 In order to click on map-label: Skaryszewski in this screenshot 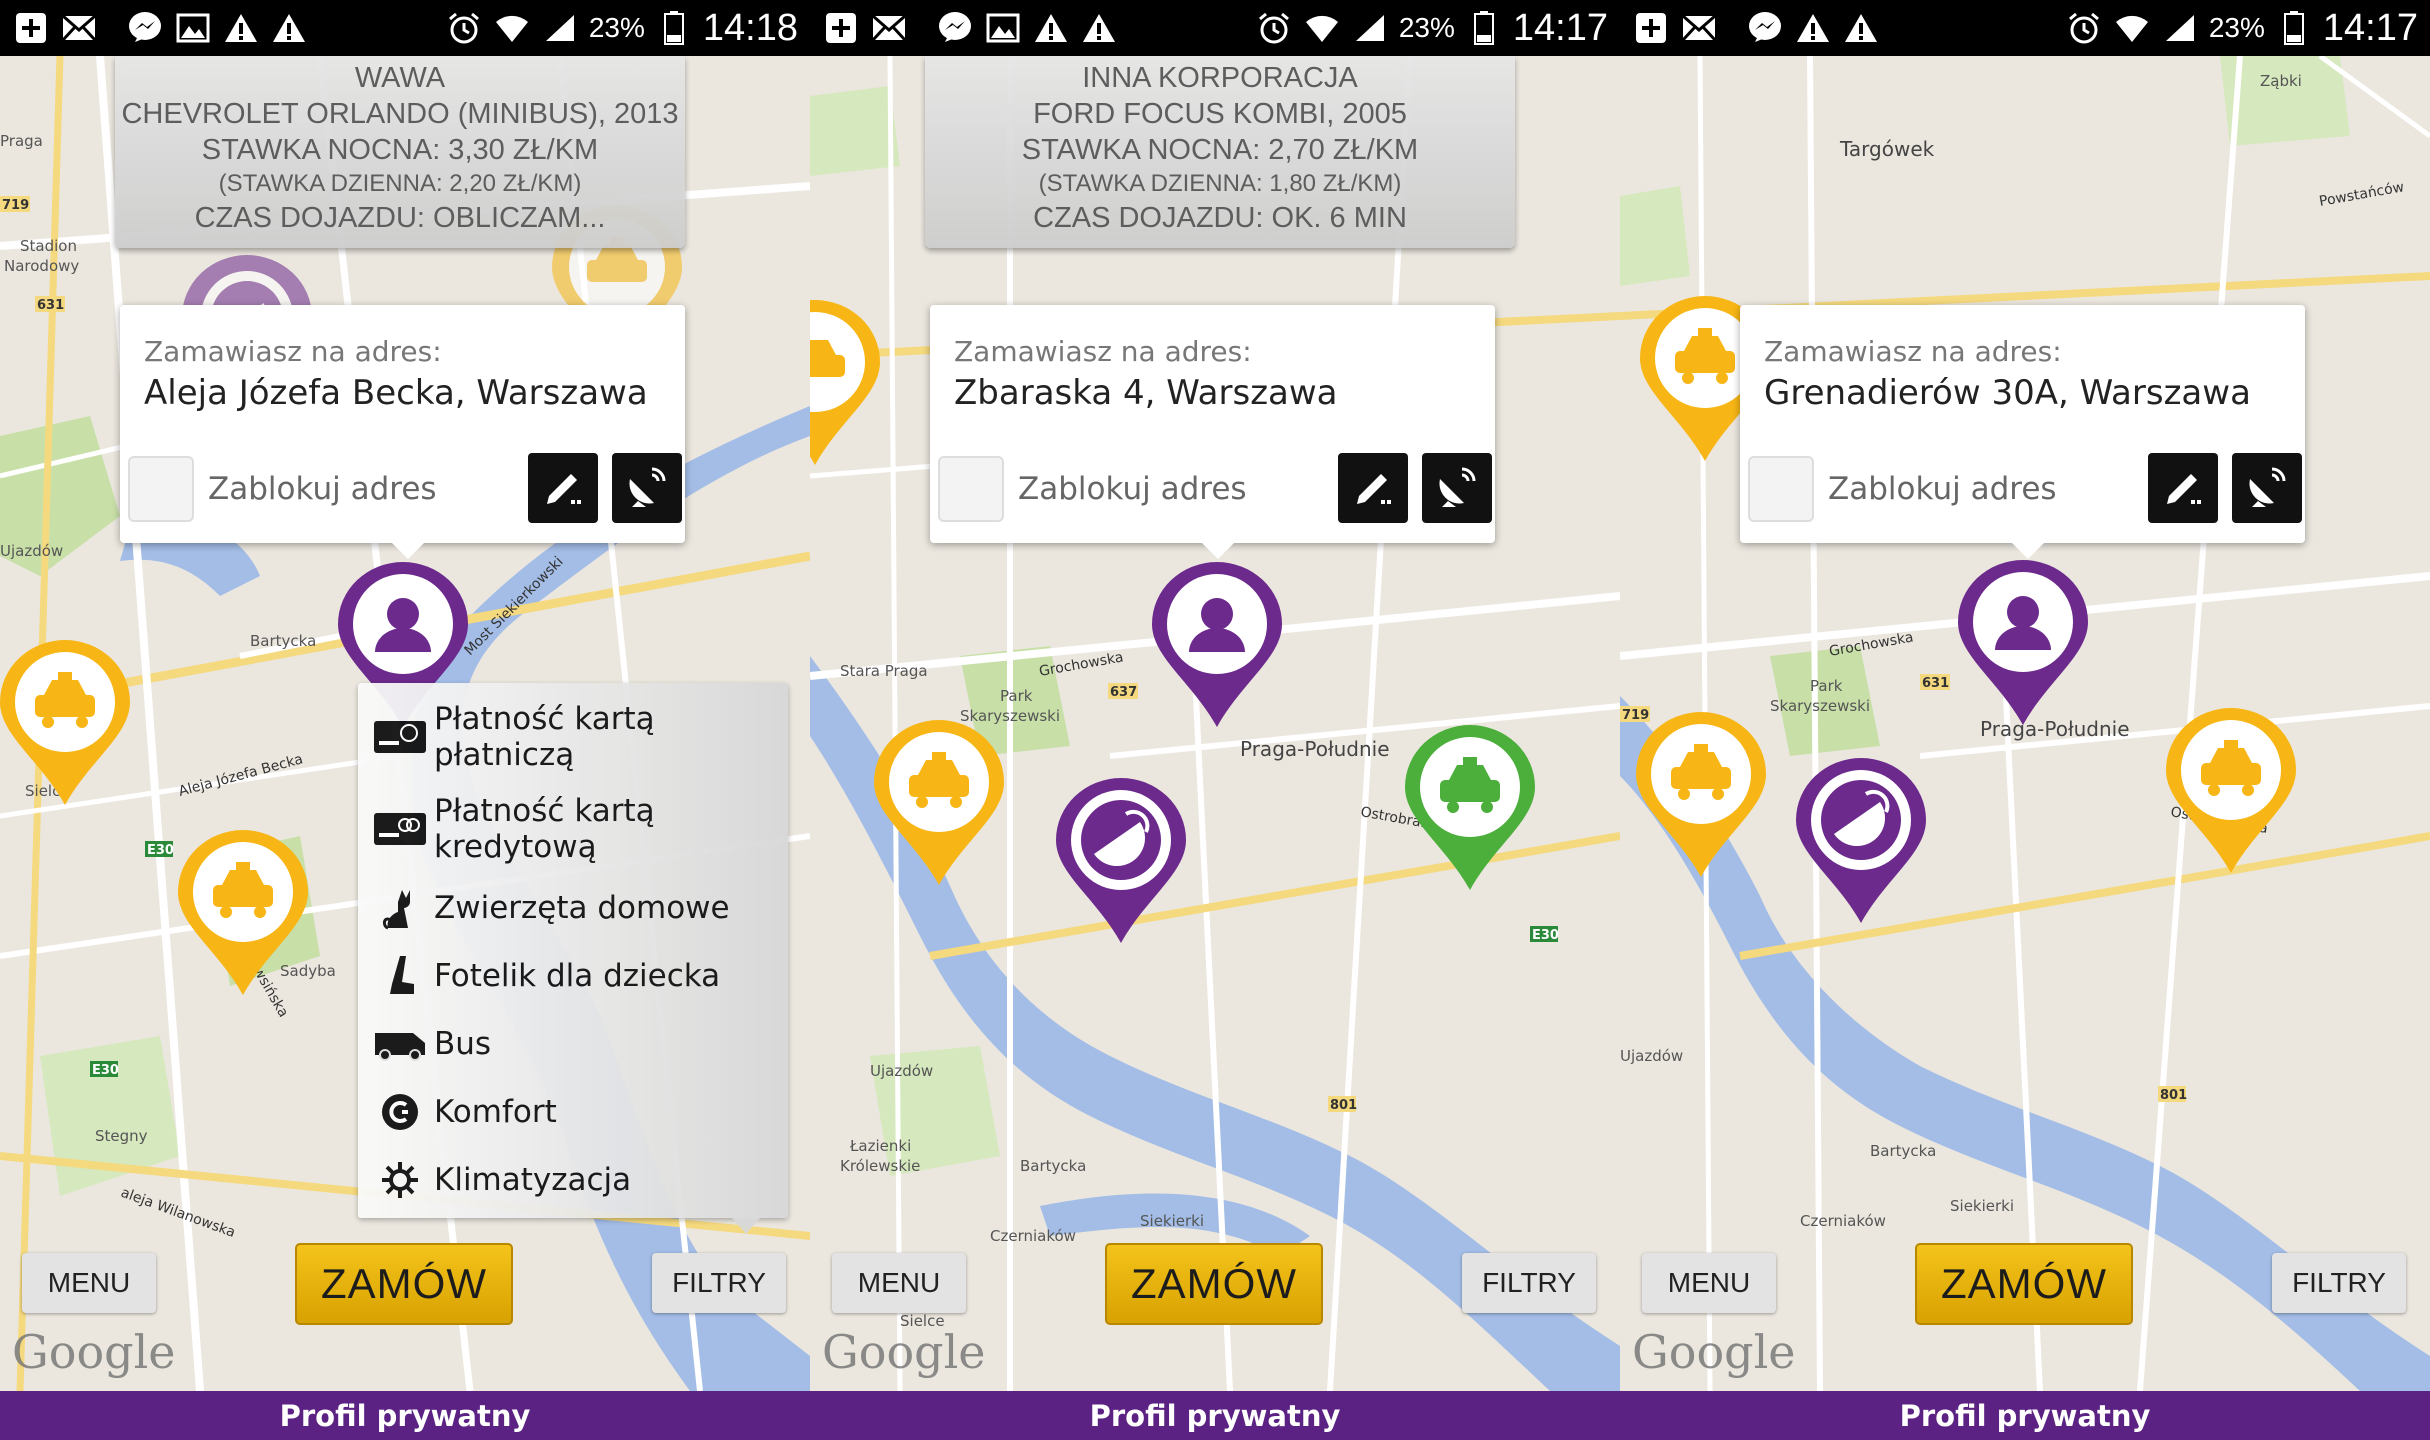, I will do `click(1820, 706)`.